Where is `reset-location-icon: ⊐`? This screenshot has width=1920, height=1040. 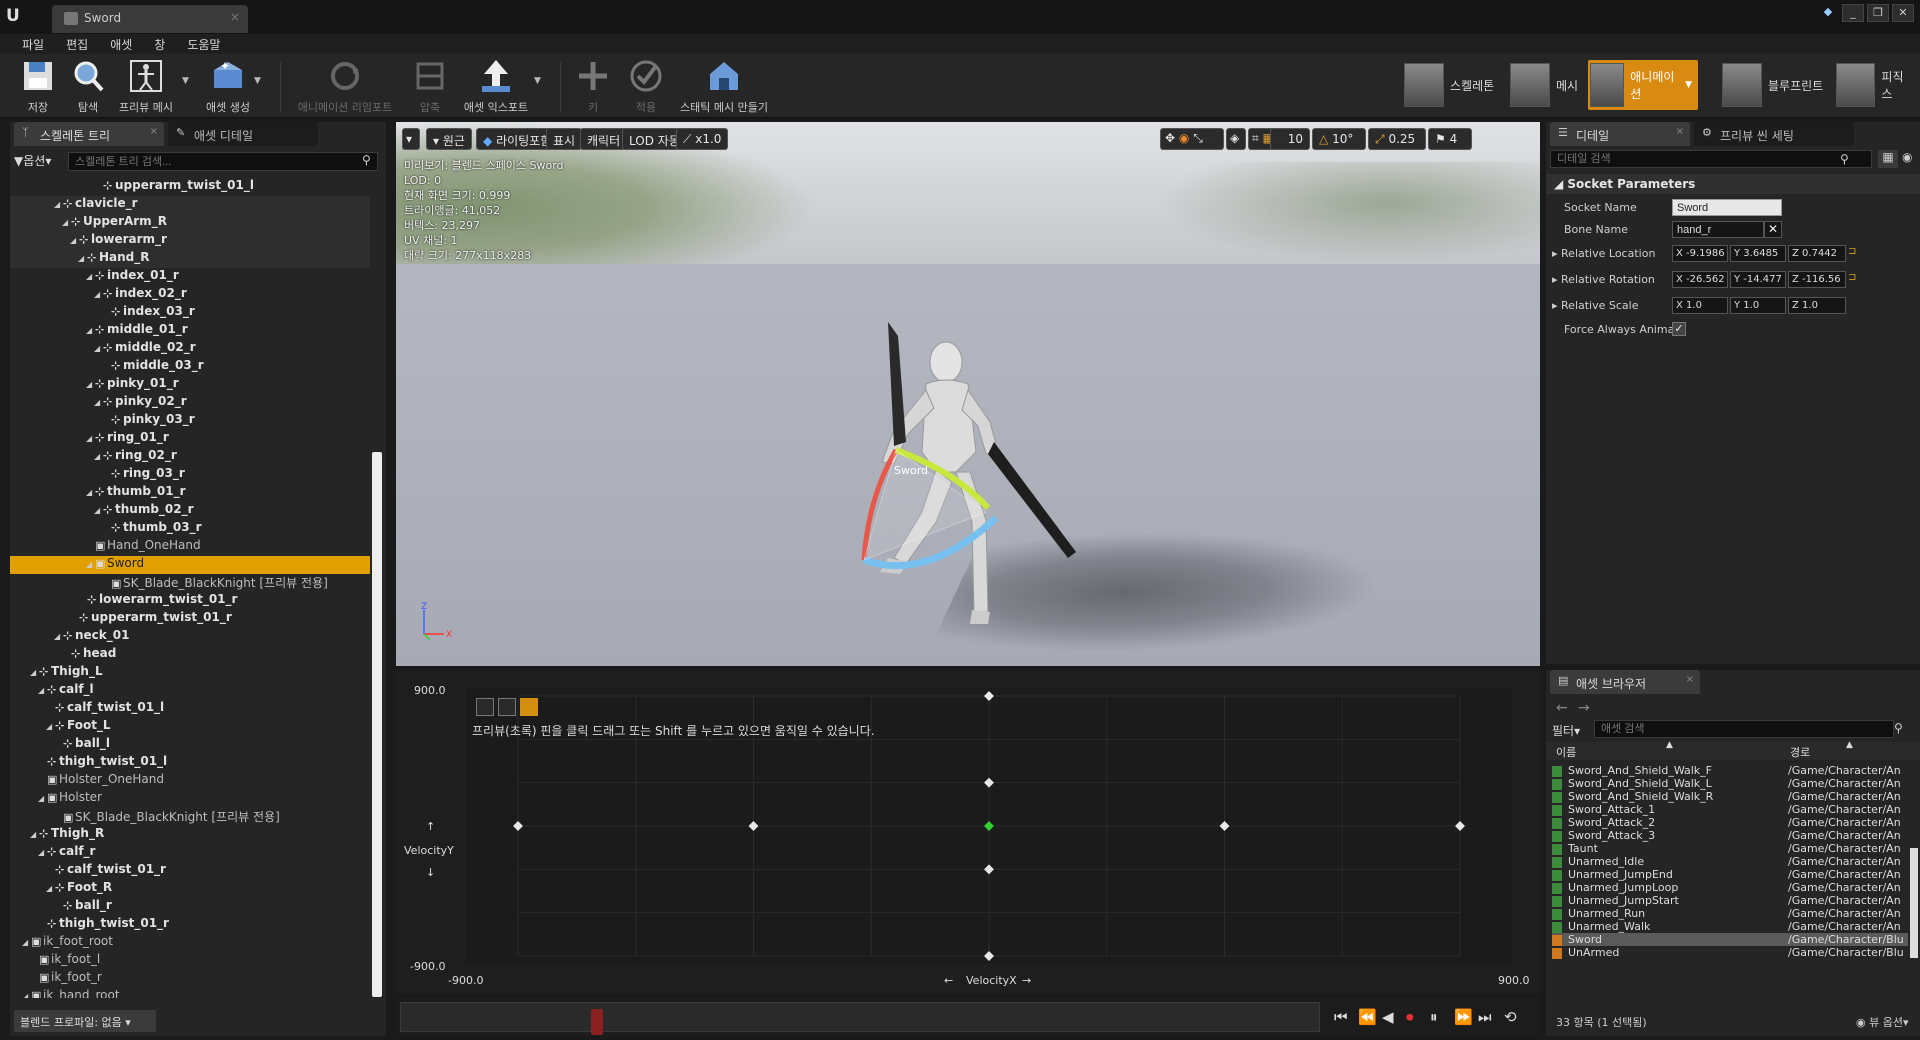
reset-location-icon: ⊐ is located at coordinates (1852, 251).